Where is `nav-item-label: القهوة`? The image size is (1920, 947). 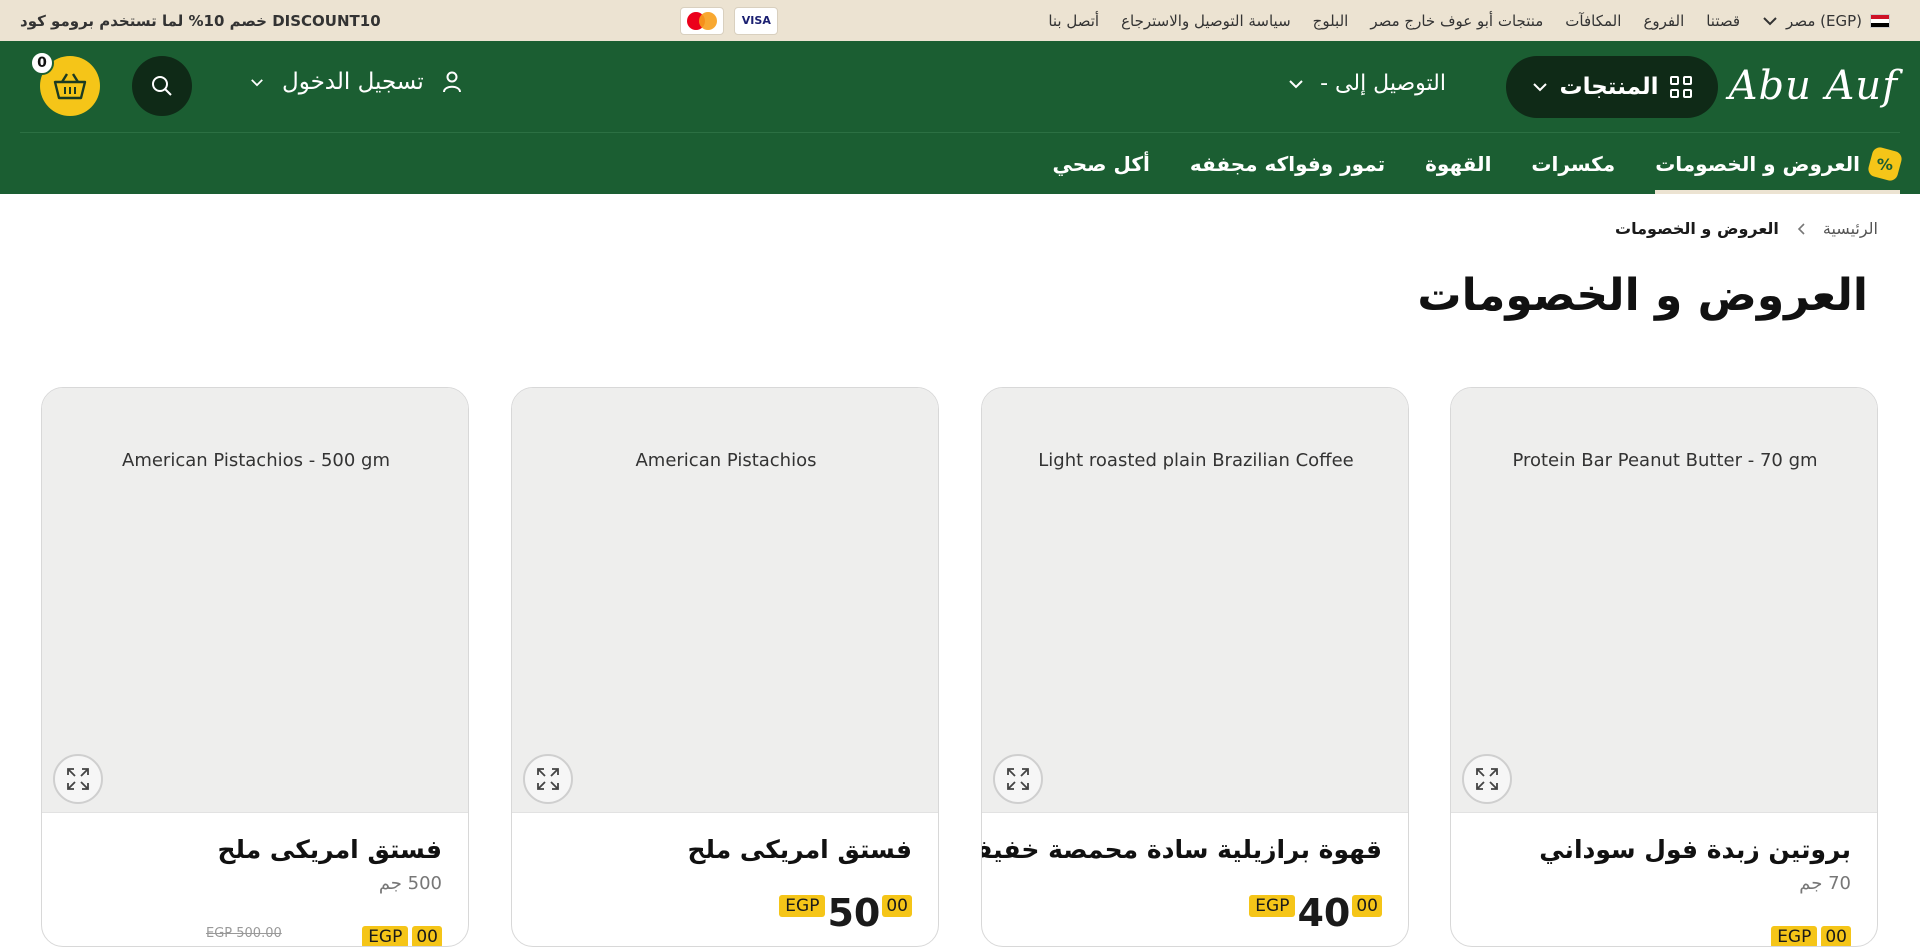
nav-item-label: القهوة is located at coordinates (1458, 163).